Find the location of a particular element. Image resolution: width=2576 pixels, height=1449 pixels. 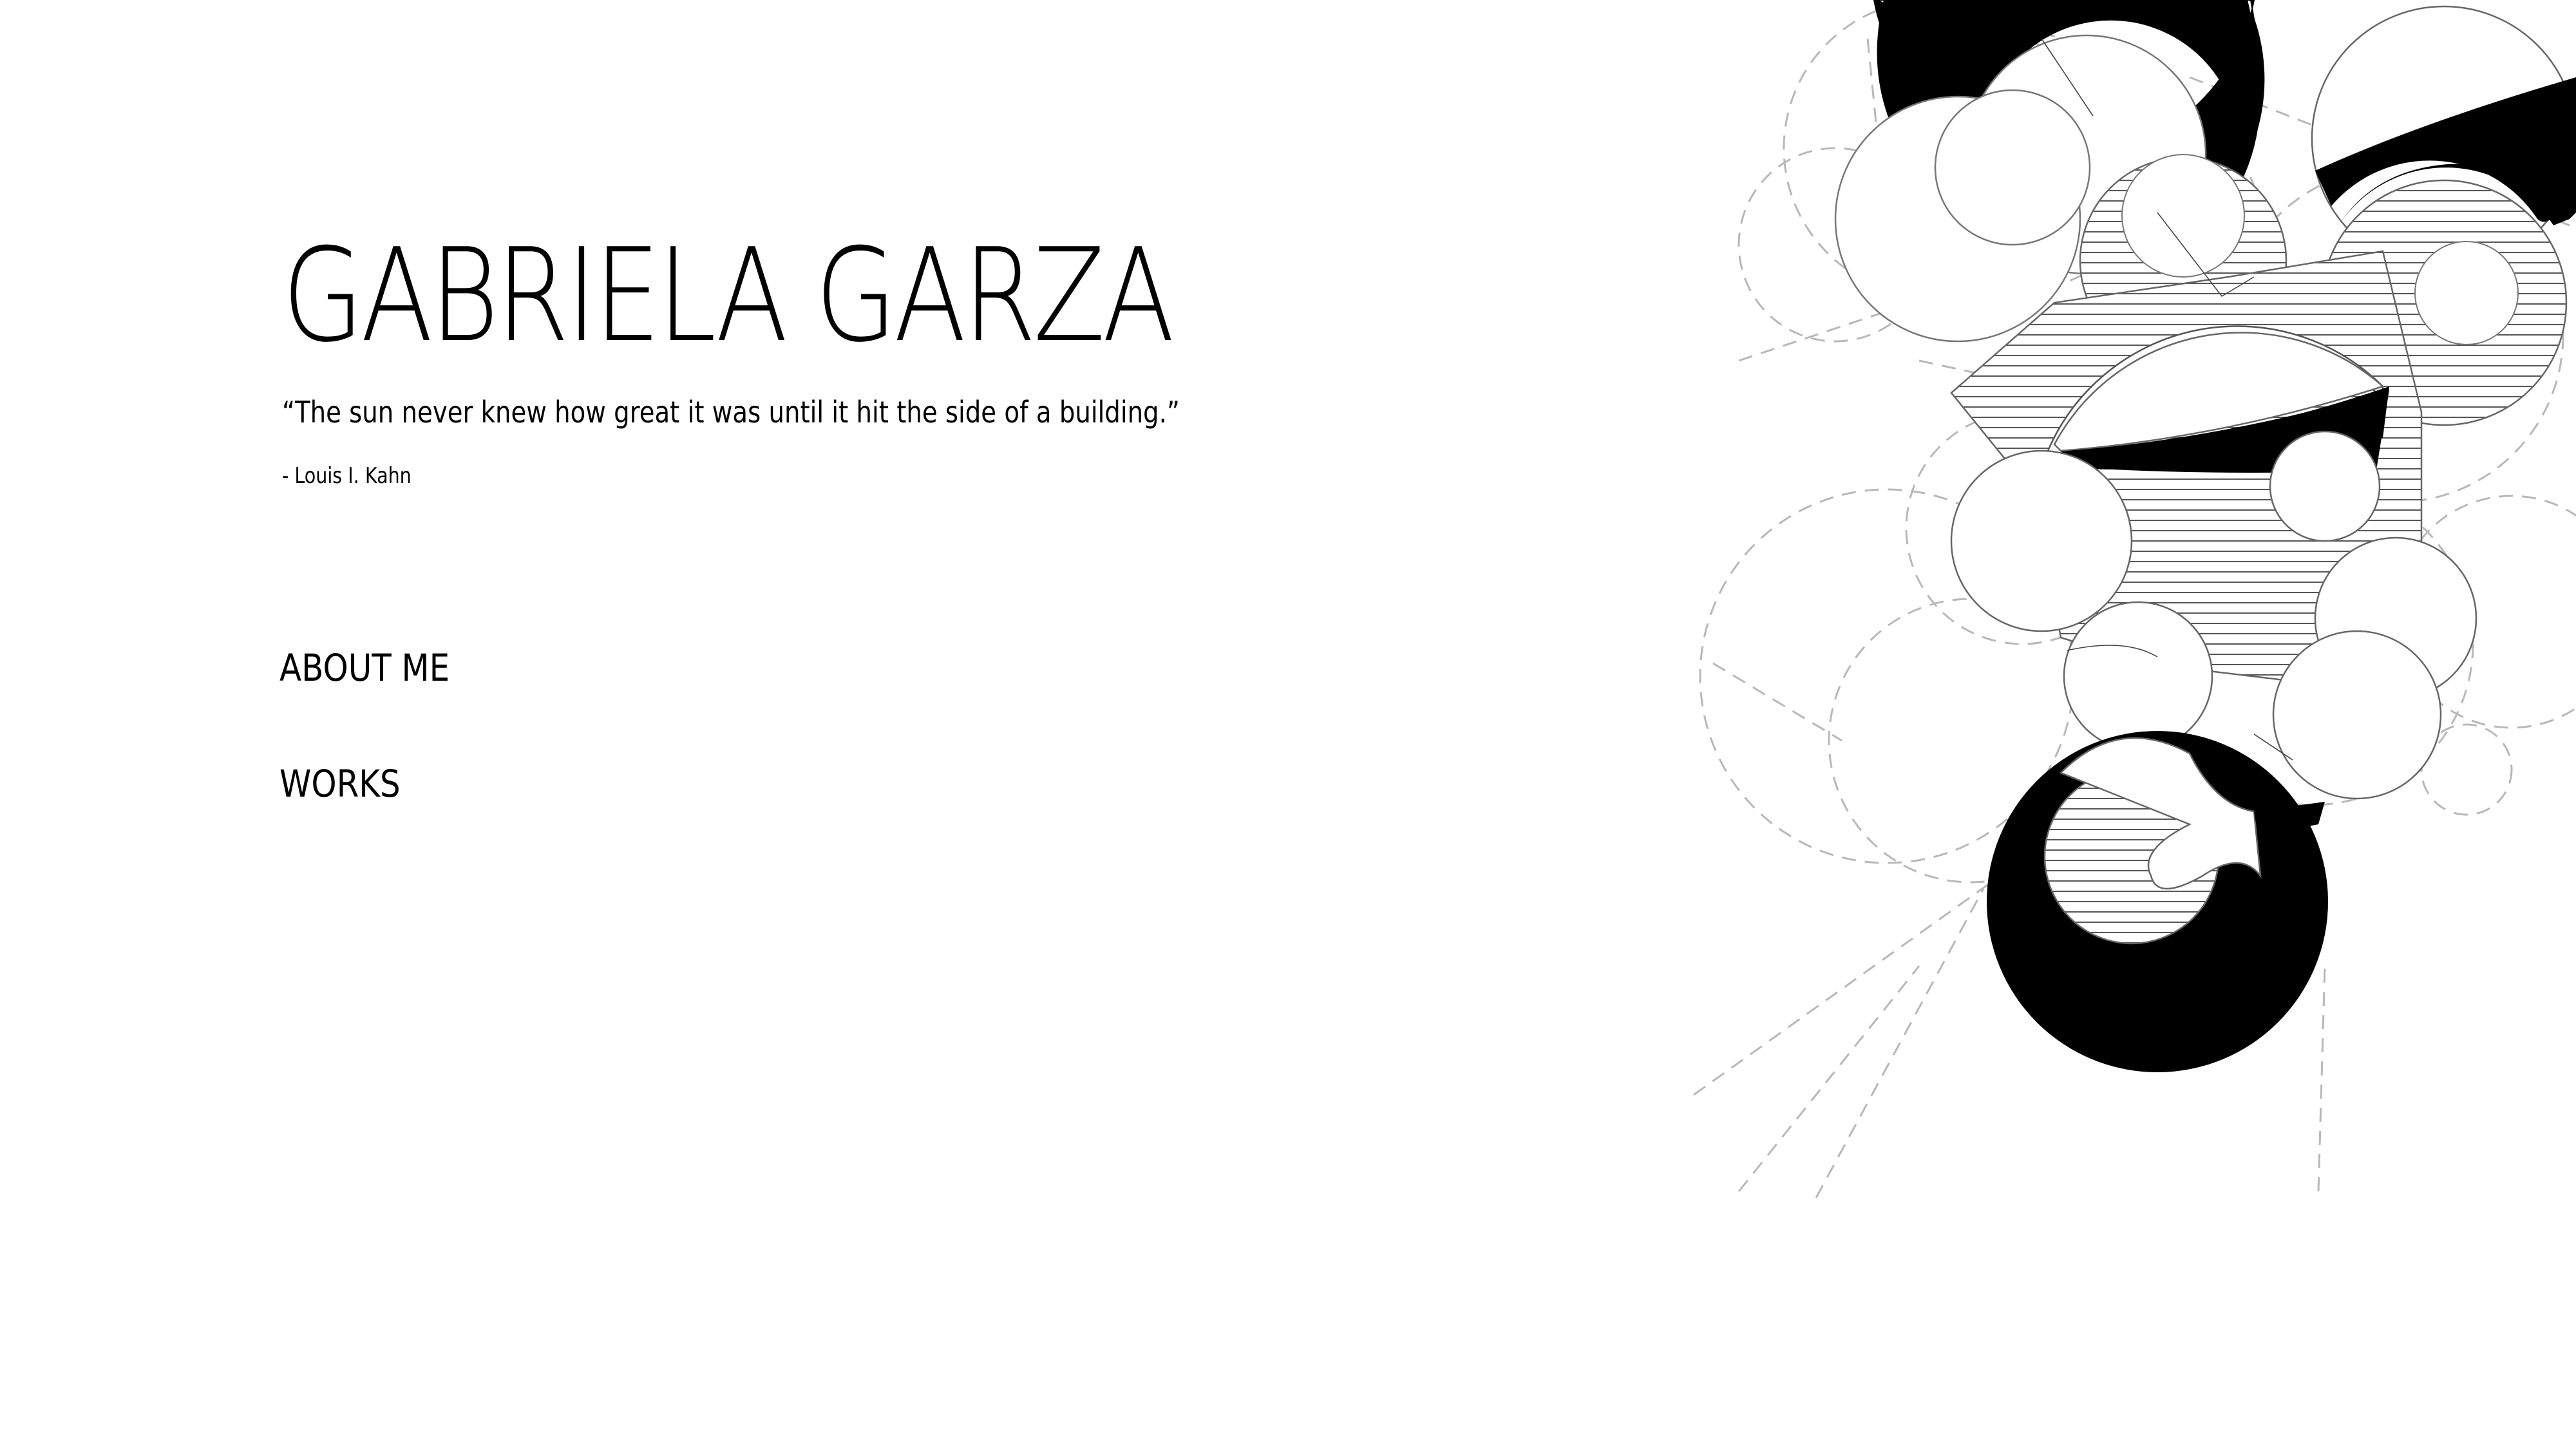

page-title: GABRIELA GARZA is located at coordinates (728, 296).